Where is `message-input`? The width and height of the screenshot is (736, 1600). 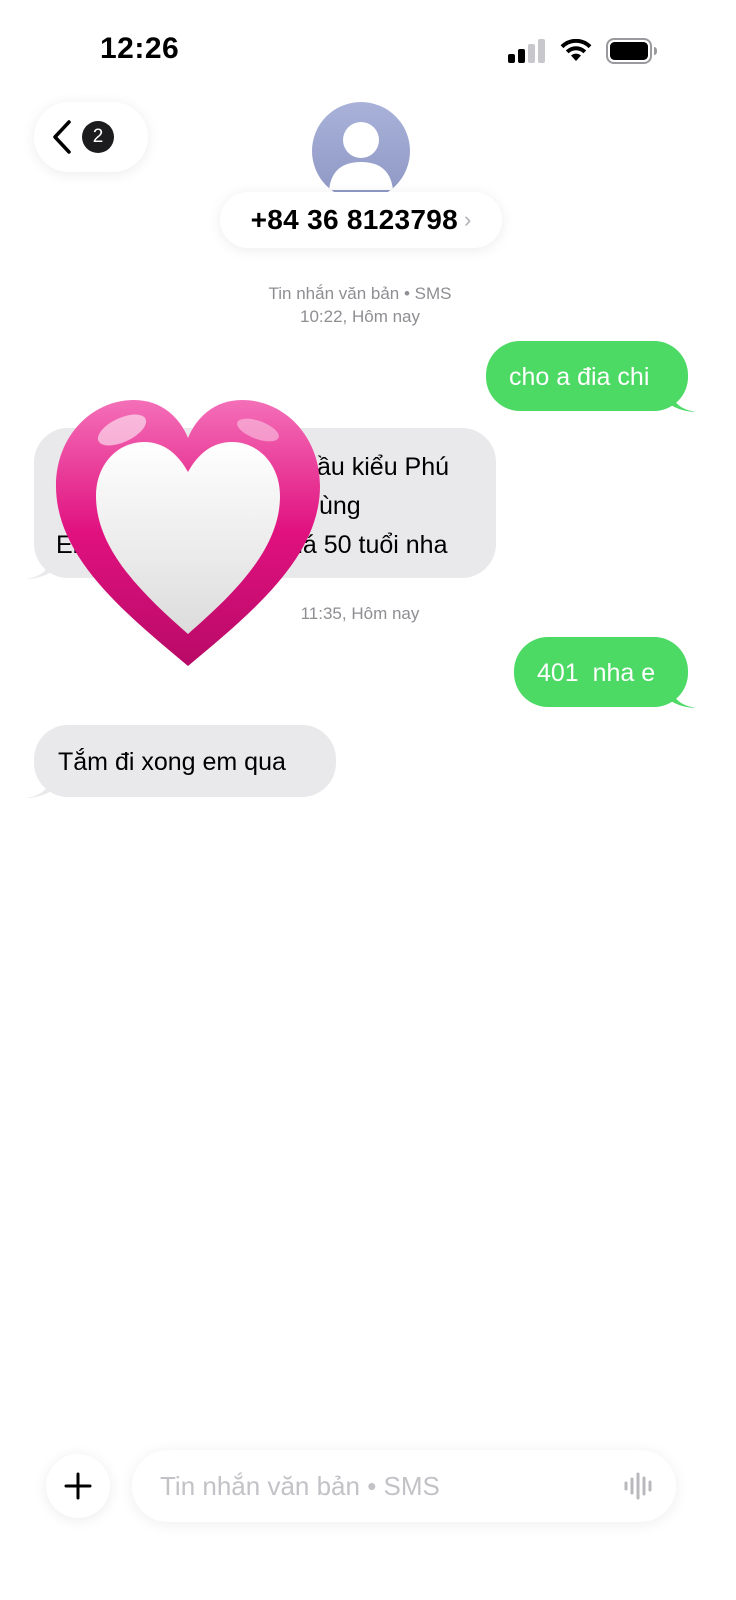 message-input is located at coordinates (380, 1486).